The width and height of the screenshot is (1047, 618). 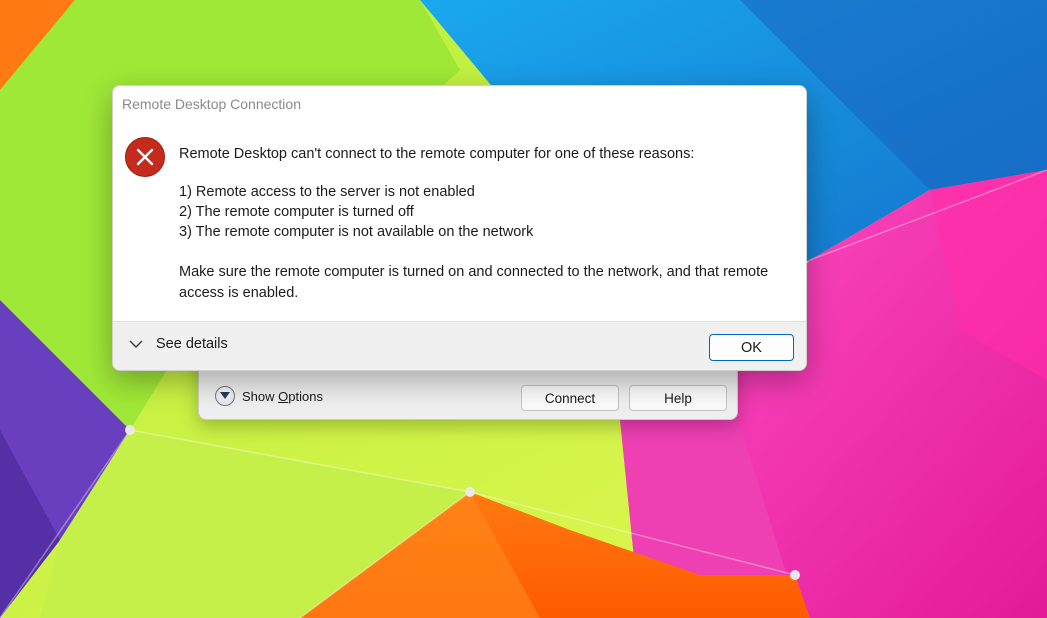 I want to click on connect-button: Connect, so click(x=570, y=398).